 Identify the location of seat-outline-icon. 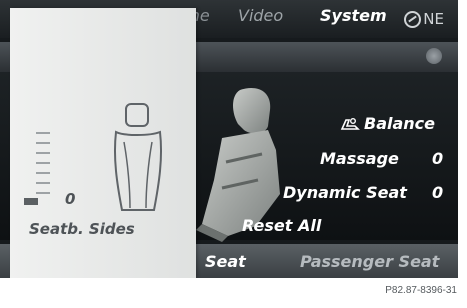
(138, 157).